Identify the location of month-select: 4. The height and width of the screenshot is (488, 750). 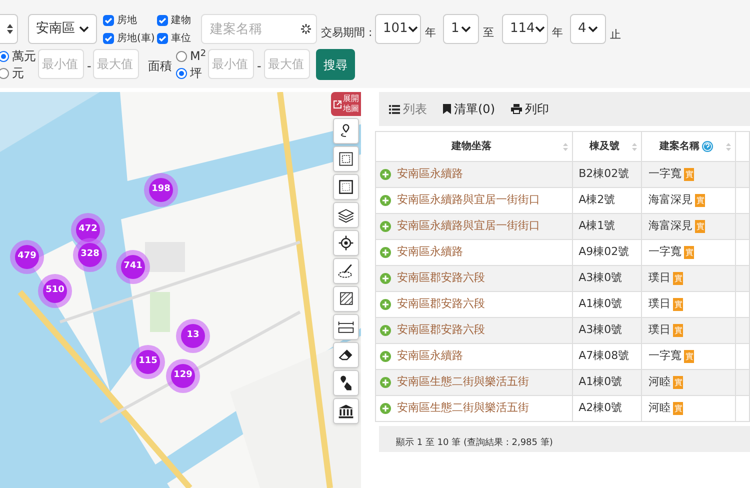
(588, 29).